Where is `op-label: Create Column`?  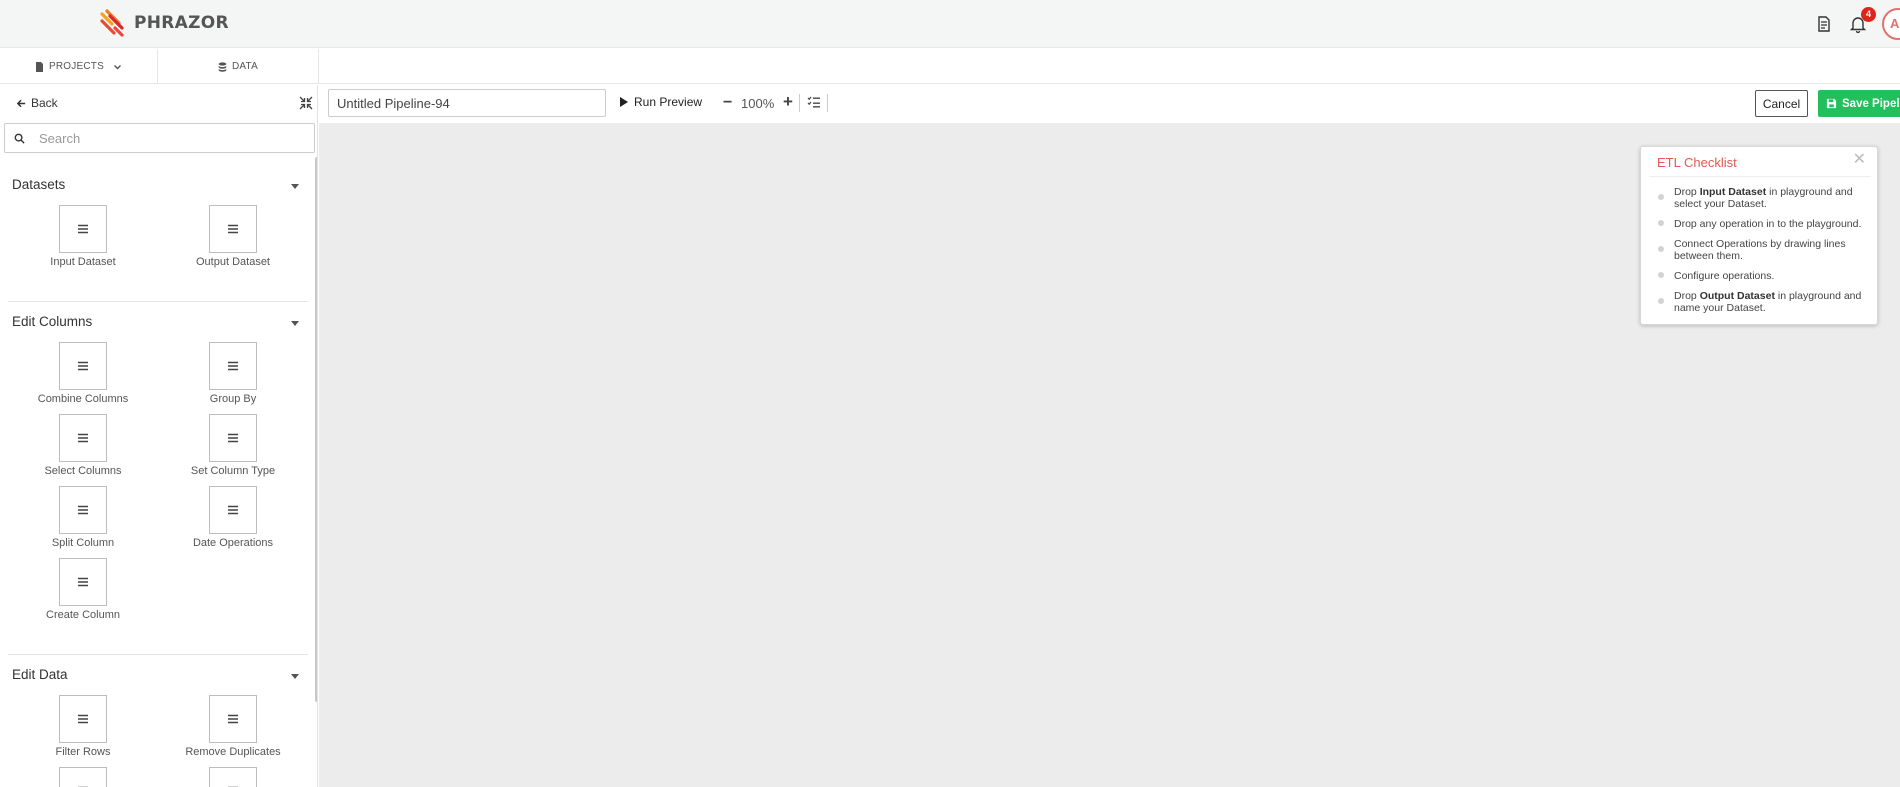
op-label: Create Column is located at coordinates (83, 615).